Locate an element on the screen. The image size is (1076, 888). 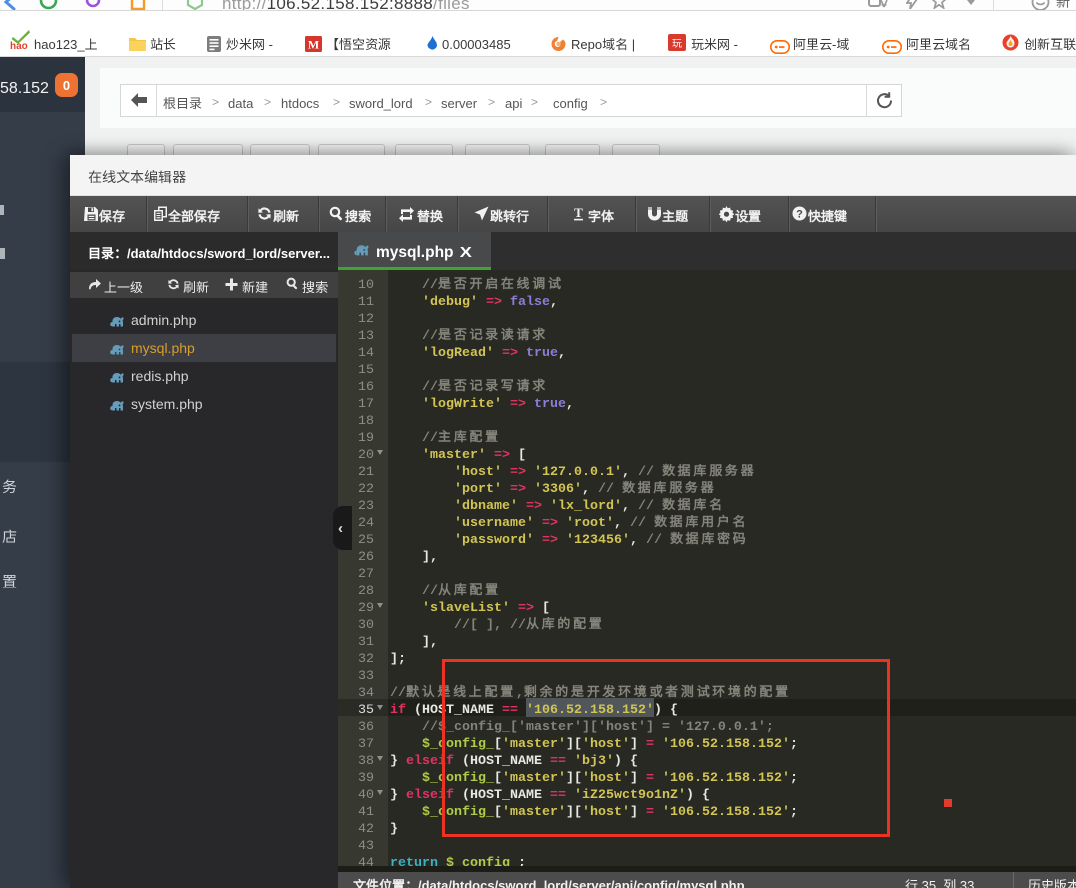
svg-text: M is located at coordinates (313, 45).